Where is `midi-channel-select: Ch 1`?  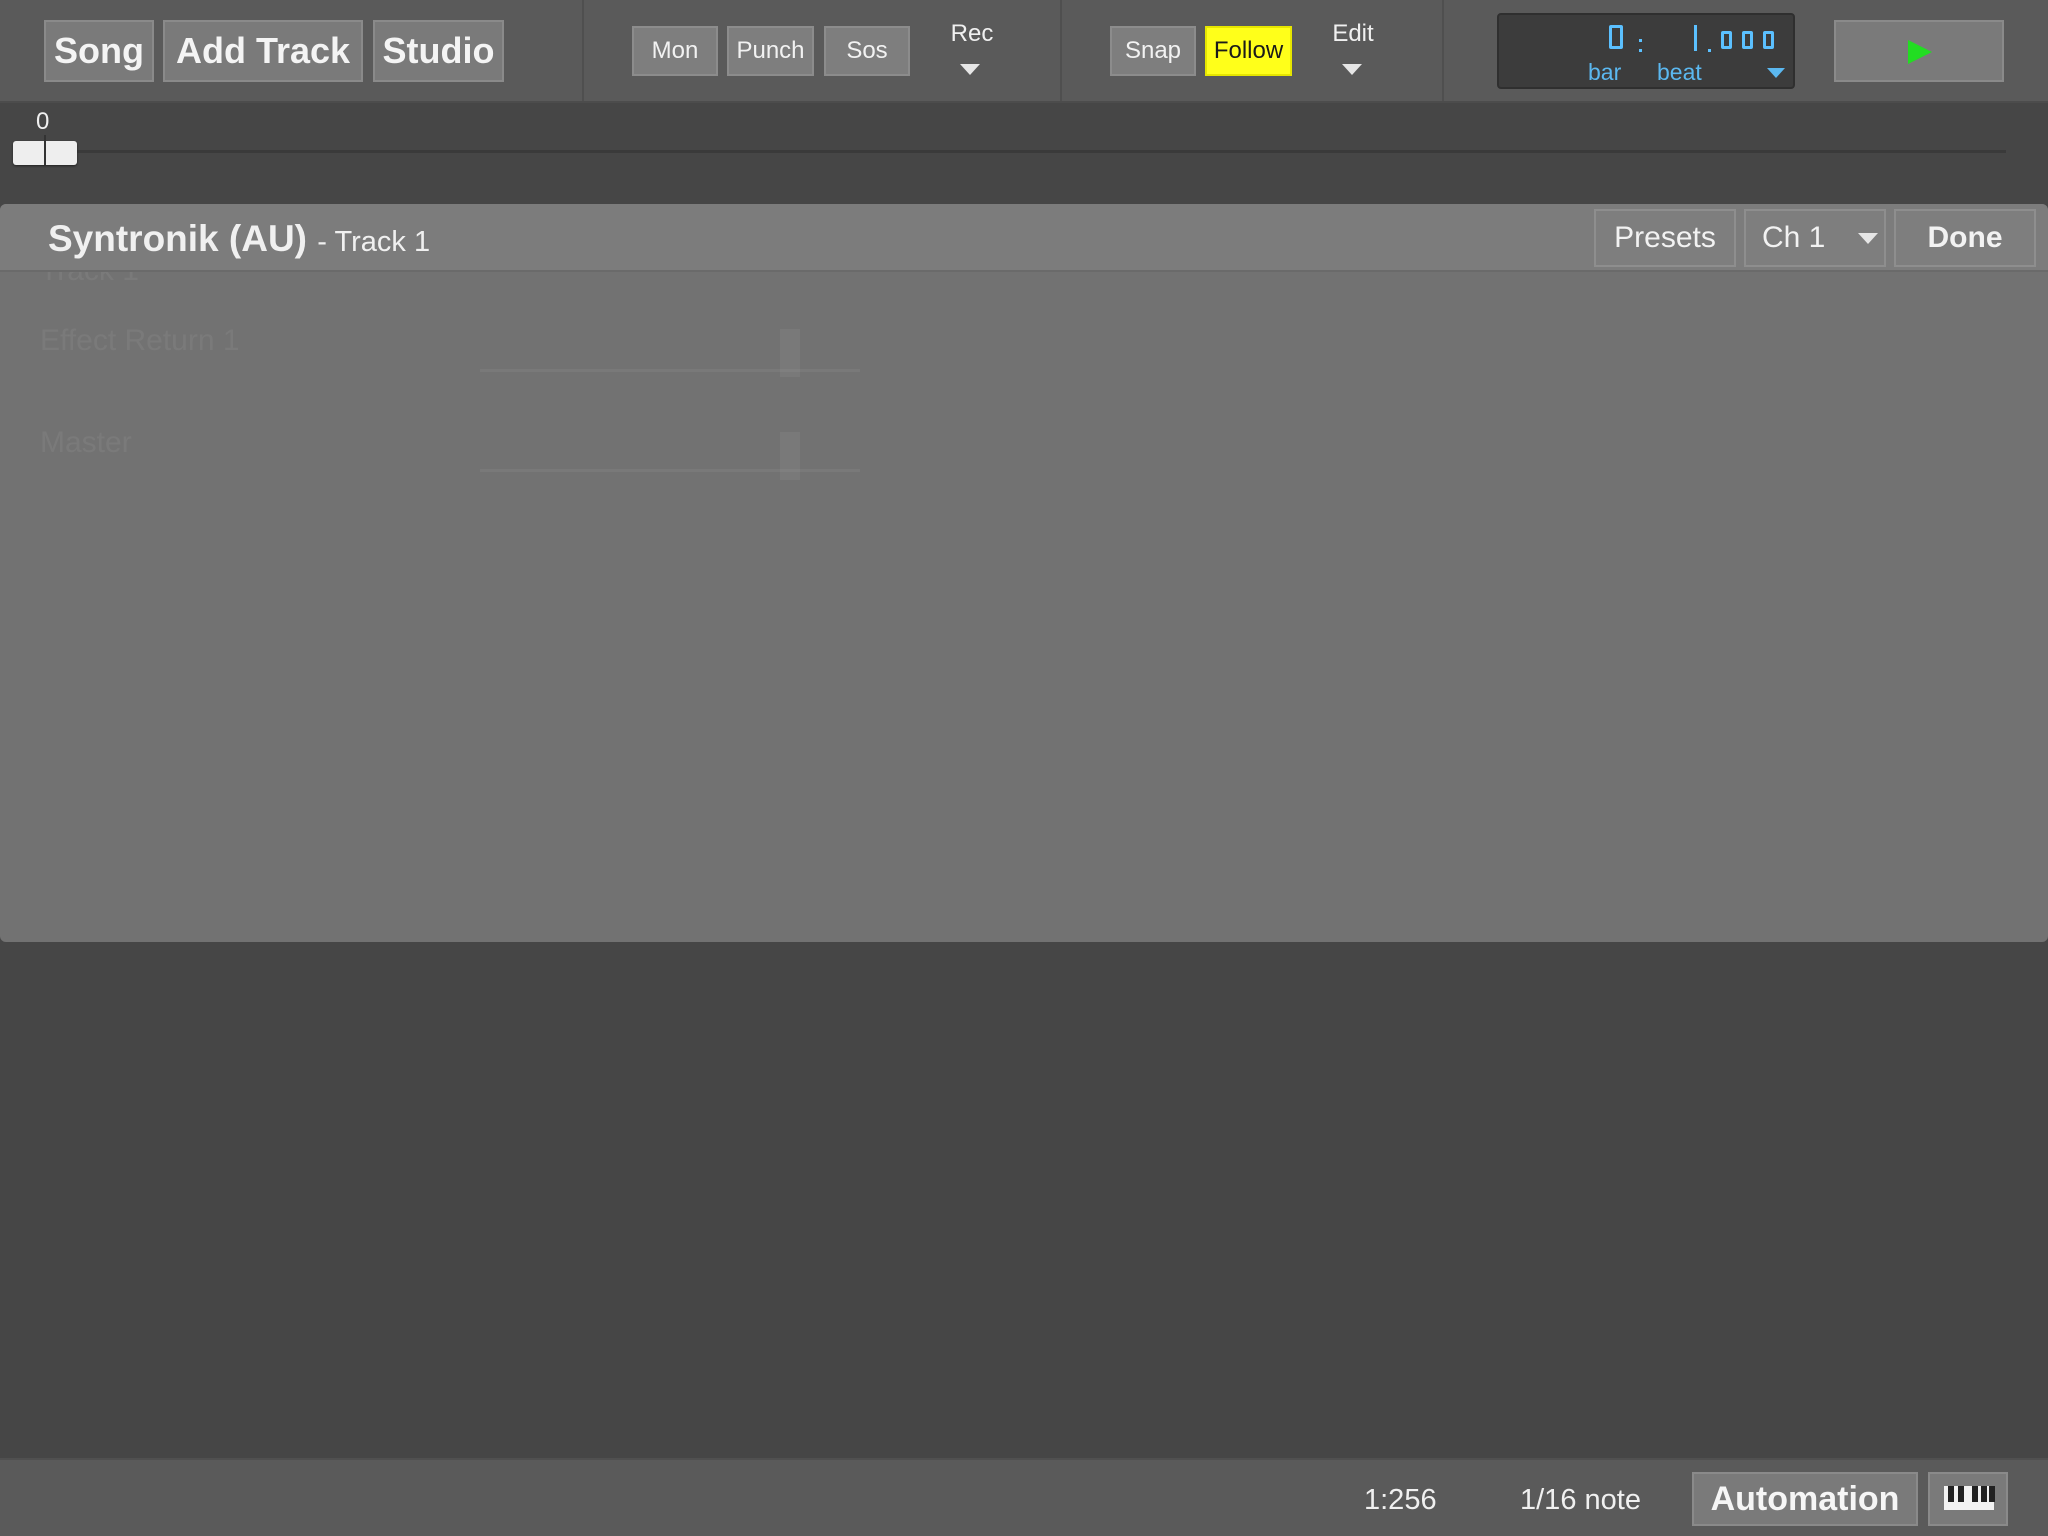
midi-channel-select: Ch 1 is located at coordinates (1815, 238).